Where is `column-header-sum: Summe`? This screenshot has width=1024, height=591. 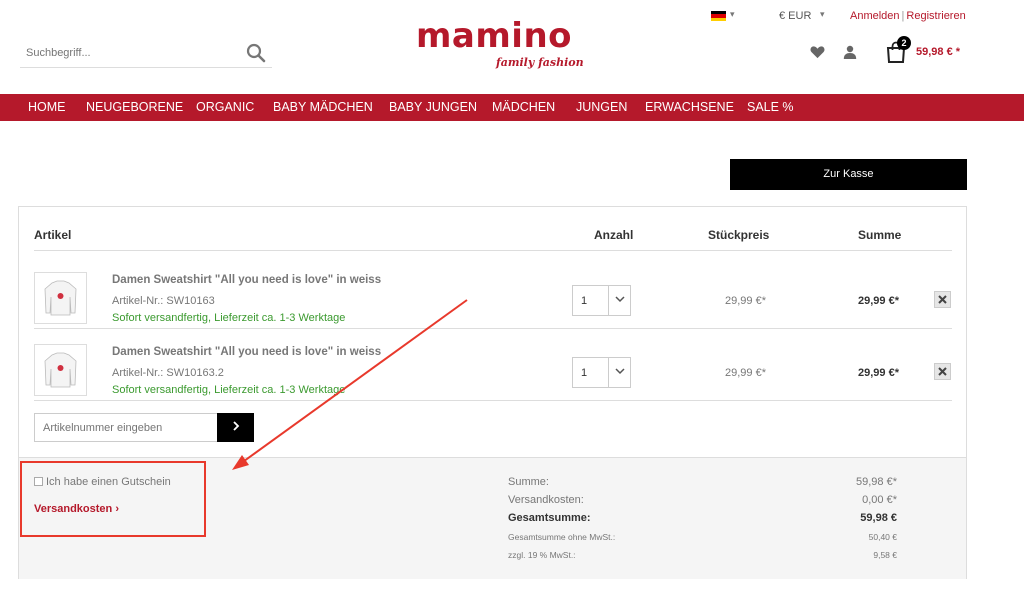
column-header-sum: Summe is located at coordinates (880, 235).